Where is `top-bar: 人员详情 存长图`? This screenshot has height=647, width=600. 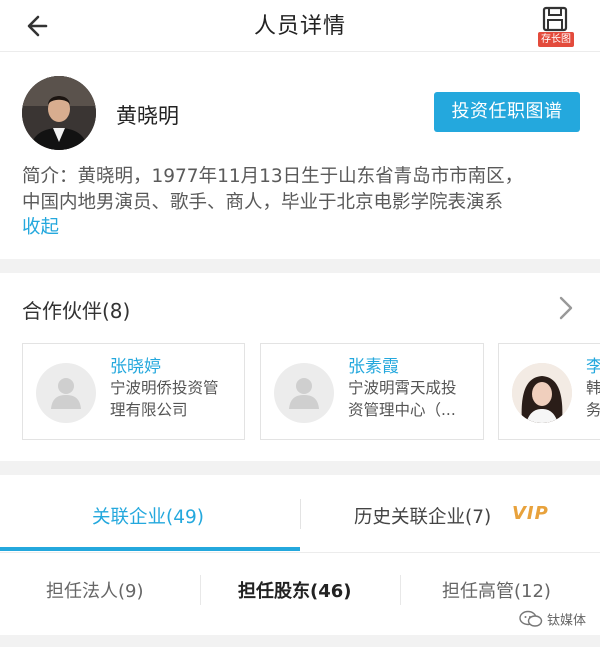 top-bar: 人员详情 存长图 is located at coordinates (300, 26).